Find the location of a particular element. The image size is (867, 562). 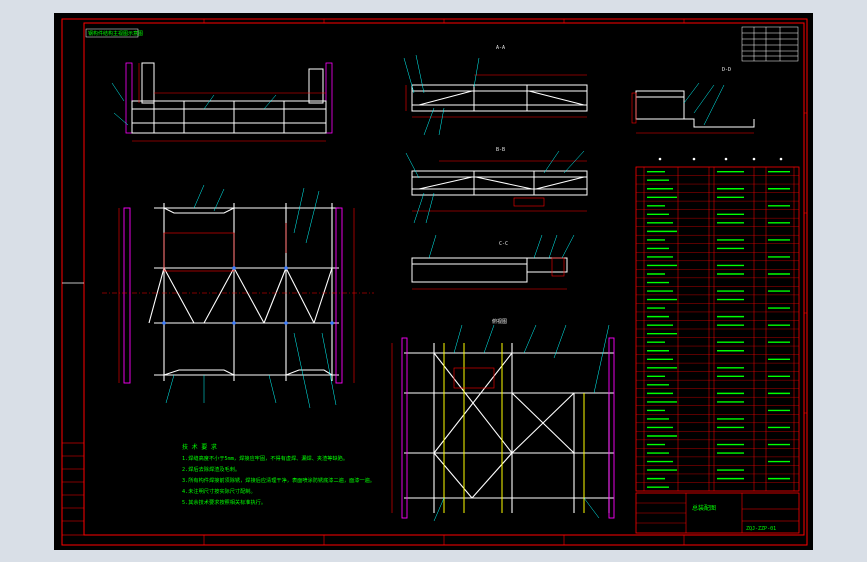

title-block-name: 总装配图 is located at coordinates (704, 508).